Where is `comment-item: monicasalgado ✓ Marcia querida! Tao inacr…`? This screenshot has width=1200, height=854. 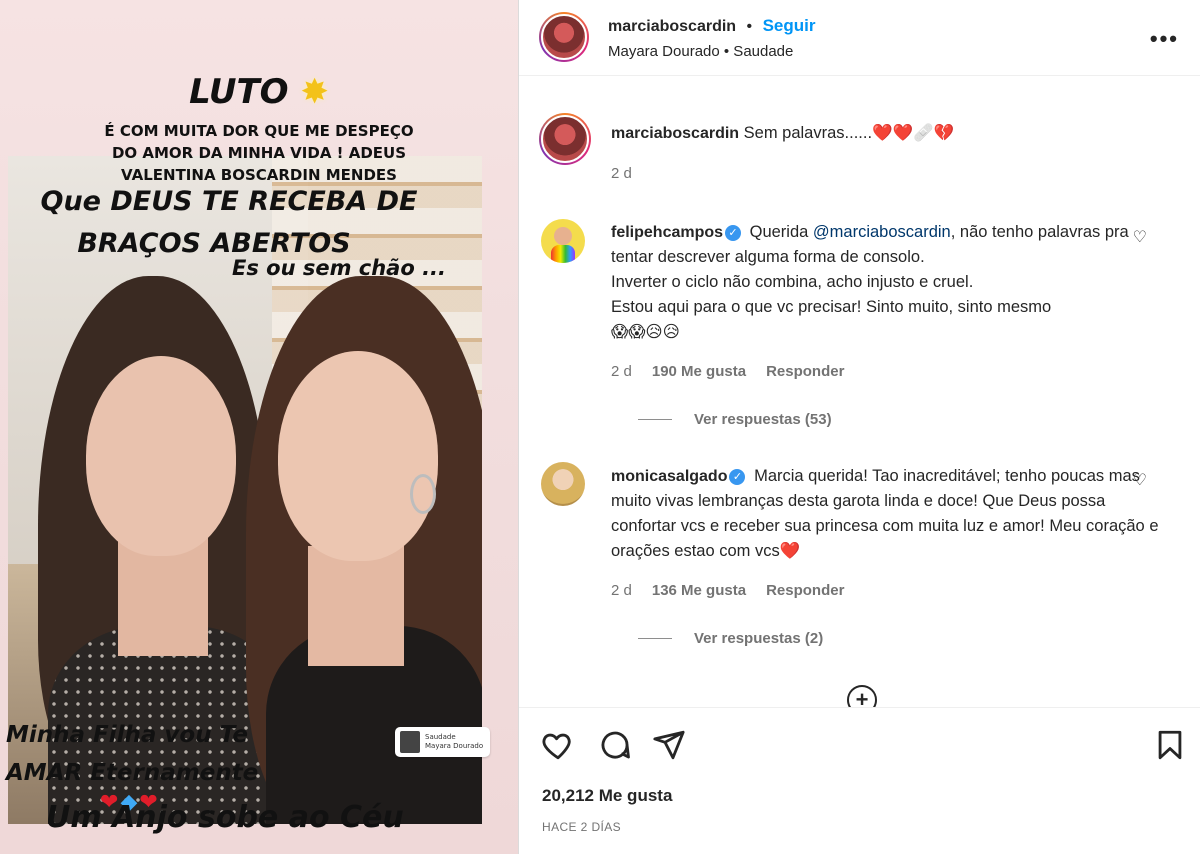 comment-item: monicasalgado ✓ Marcia querida! Tao inacr… is located at coordinates (851, 570).